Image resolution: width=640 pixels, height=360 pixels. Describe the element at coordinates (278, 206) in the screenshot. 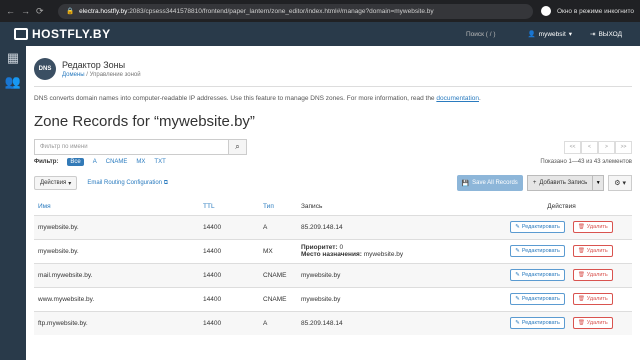

I see `col-type: Тип` at that location.